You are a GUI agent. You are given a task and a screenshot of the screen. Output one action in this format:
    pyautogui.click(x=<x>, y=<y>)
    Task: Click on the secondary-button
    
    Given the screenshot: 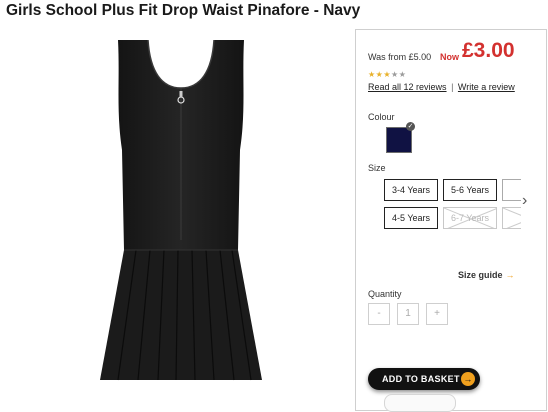 What is the action you would take?
    pyautogui.click(x=420, y=403)
    